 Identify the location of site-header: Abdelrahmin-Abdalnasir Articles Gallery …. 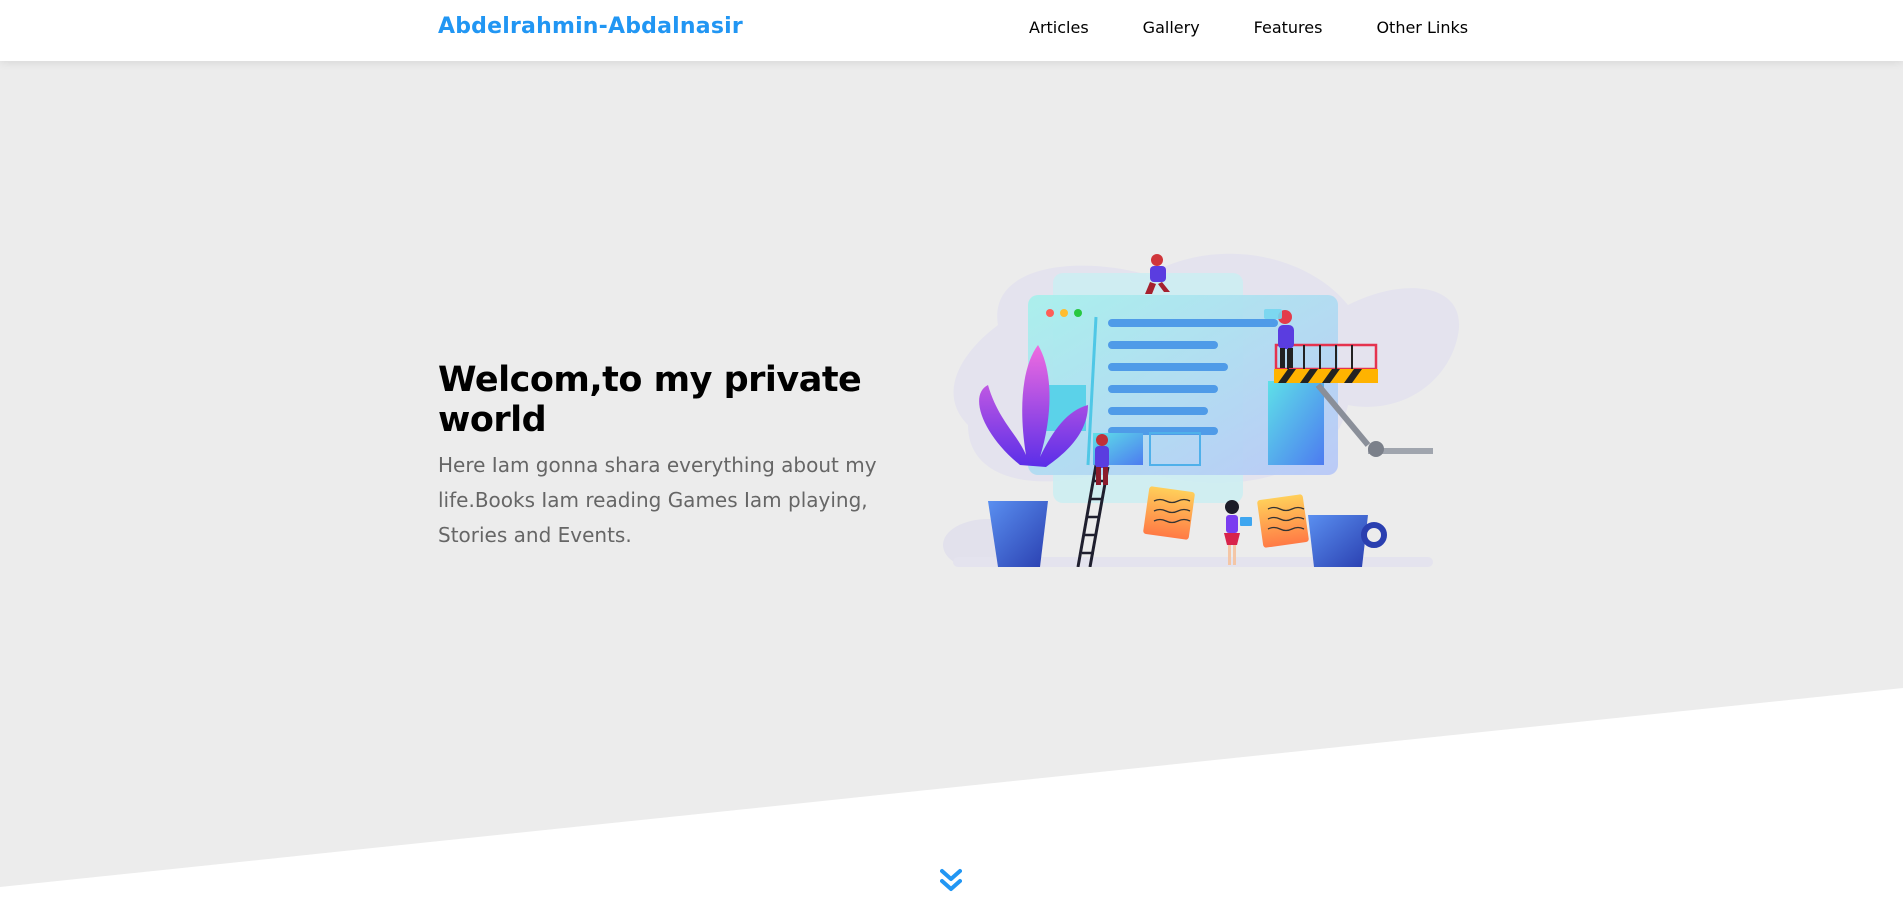
(951, 30).